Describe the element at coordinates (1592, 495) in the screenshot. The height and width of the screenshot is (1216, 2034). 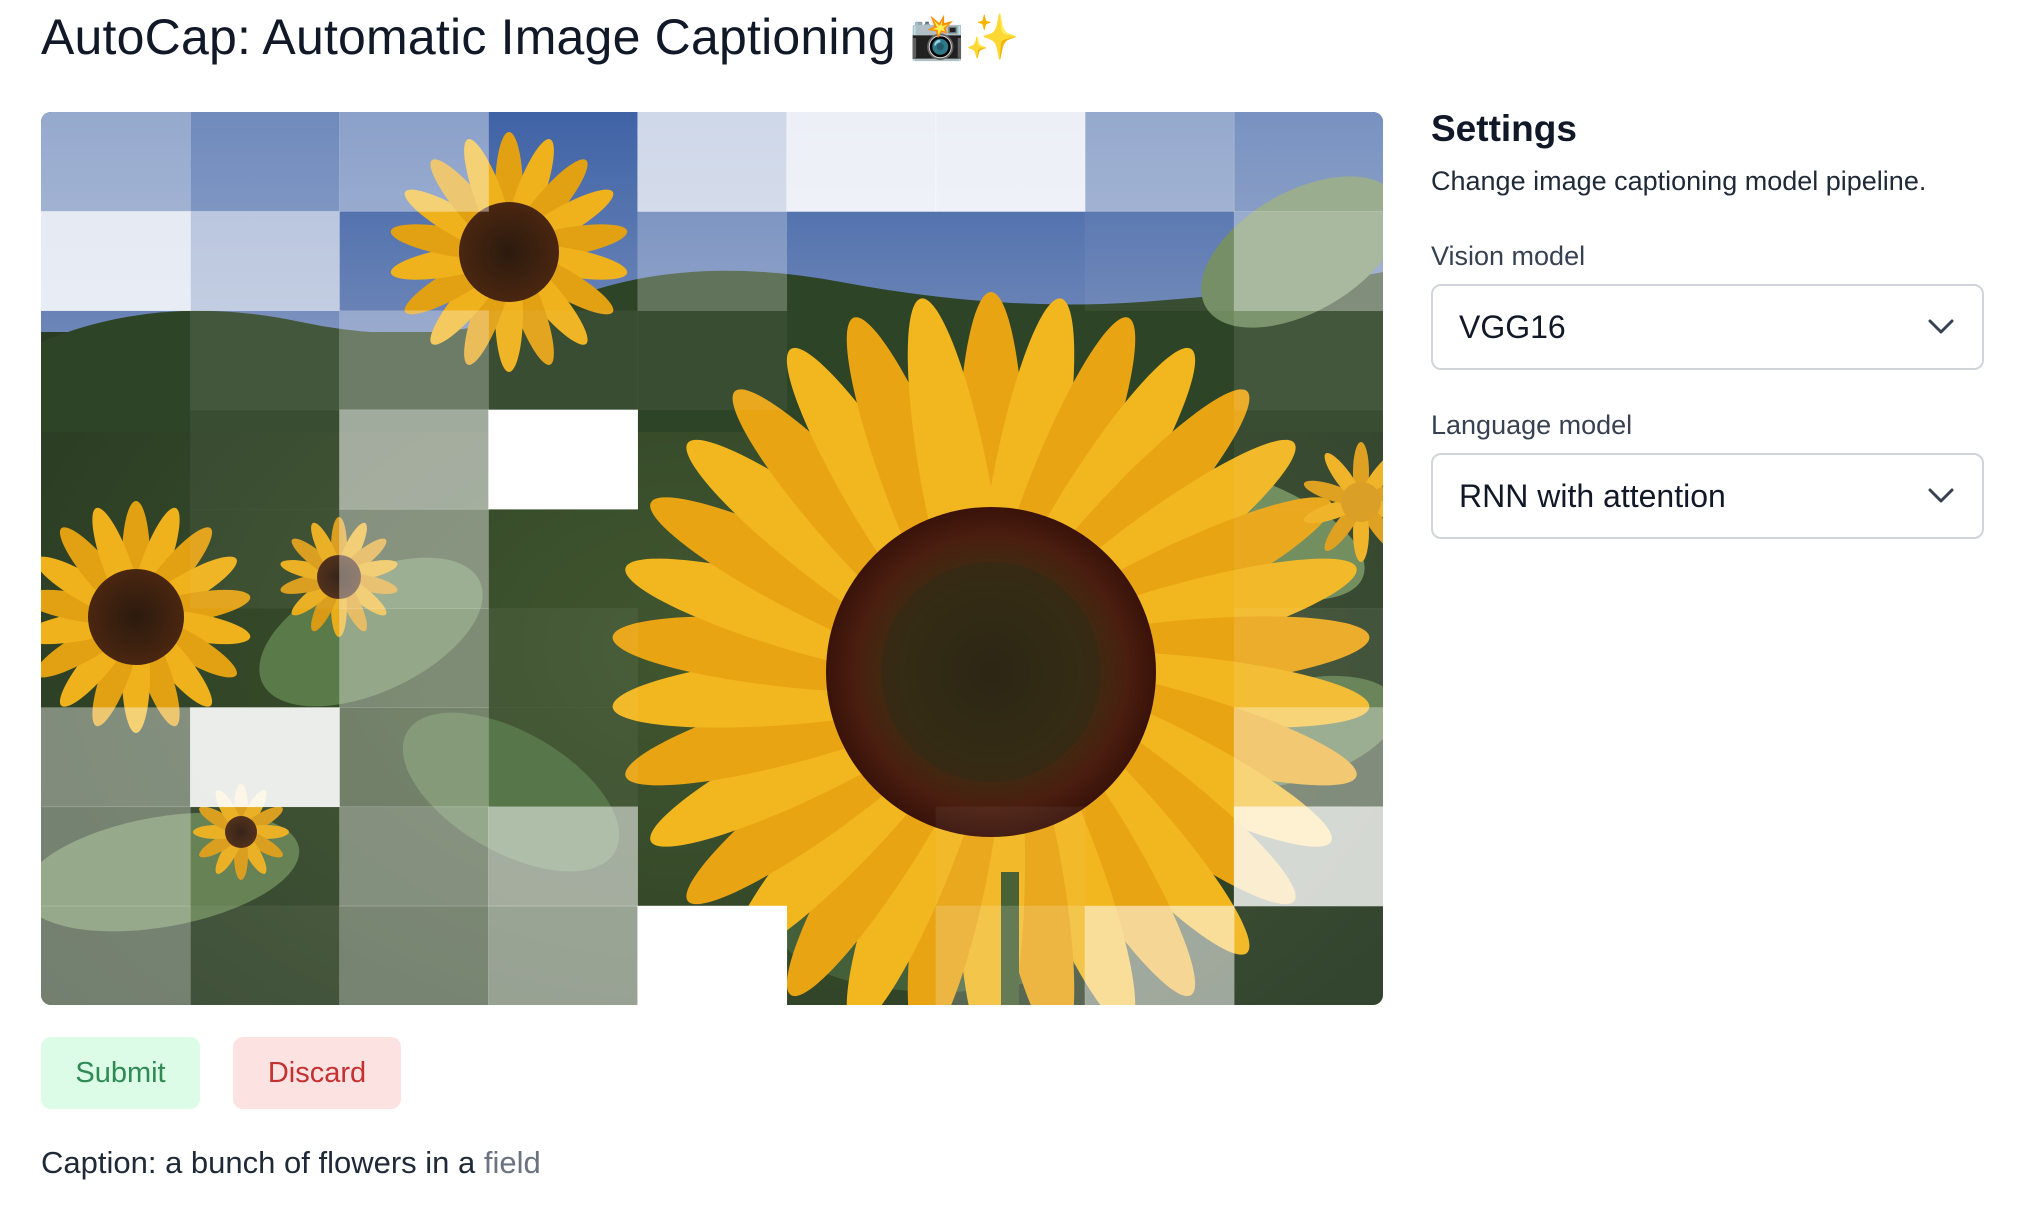
I see `language-model-value: RNN with attention` at that location.